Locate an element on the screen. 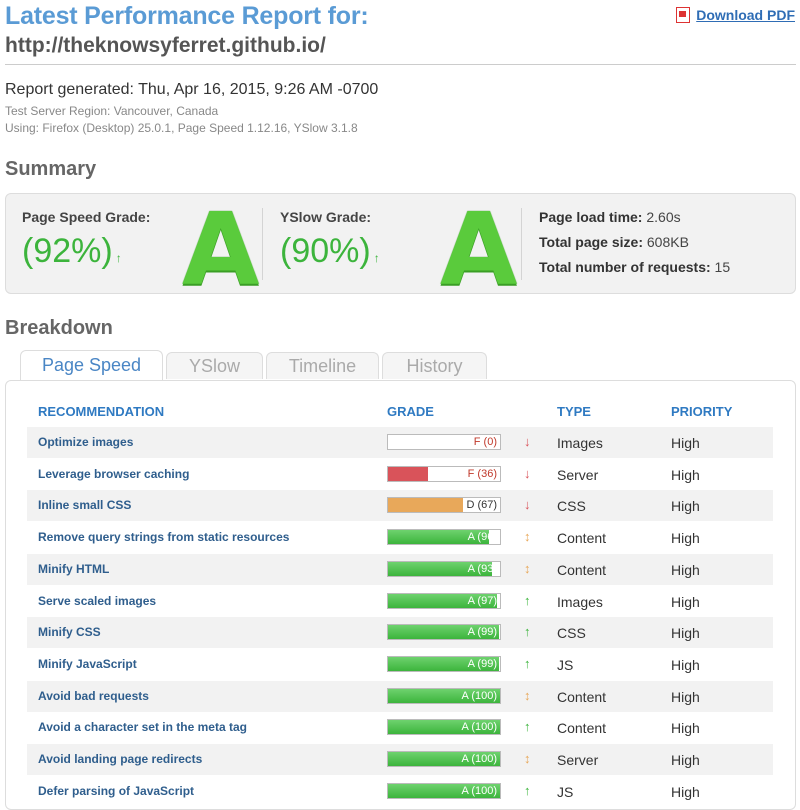  grade-label: A (93) is located at coordinates (482, 568).